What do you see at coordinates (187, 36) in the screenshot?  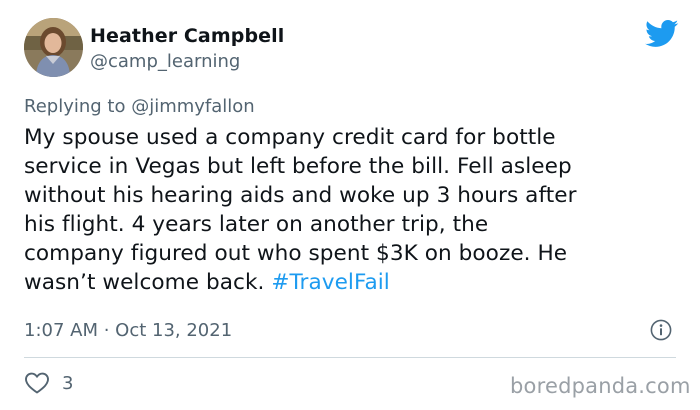 I see `author-display-name: Heather Campbell` at bounding box center [187, 36].